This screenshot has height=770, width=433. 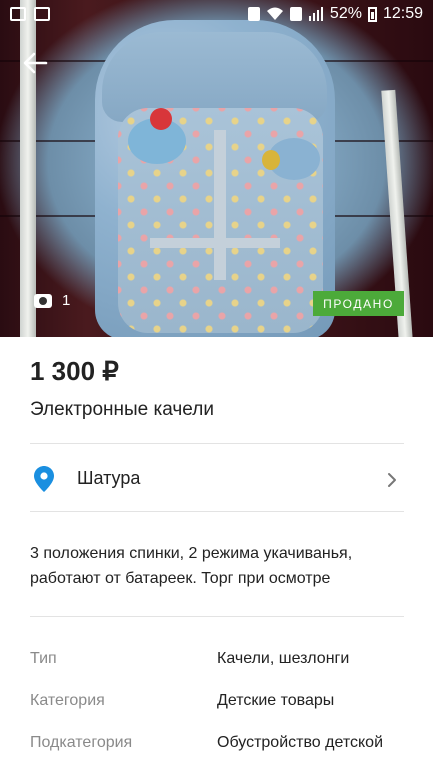 I want to click on property-label-category: Категория, so click(x=67, y=700).